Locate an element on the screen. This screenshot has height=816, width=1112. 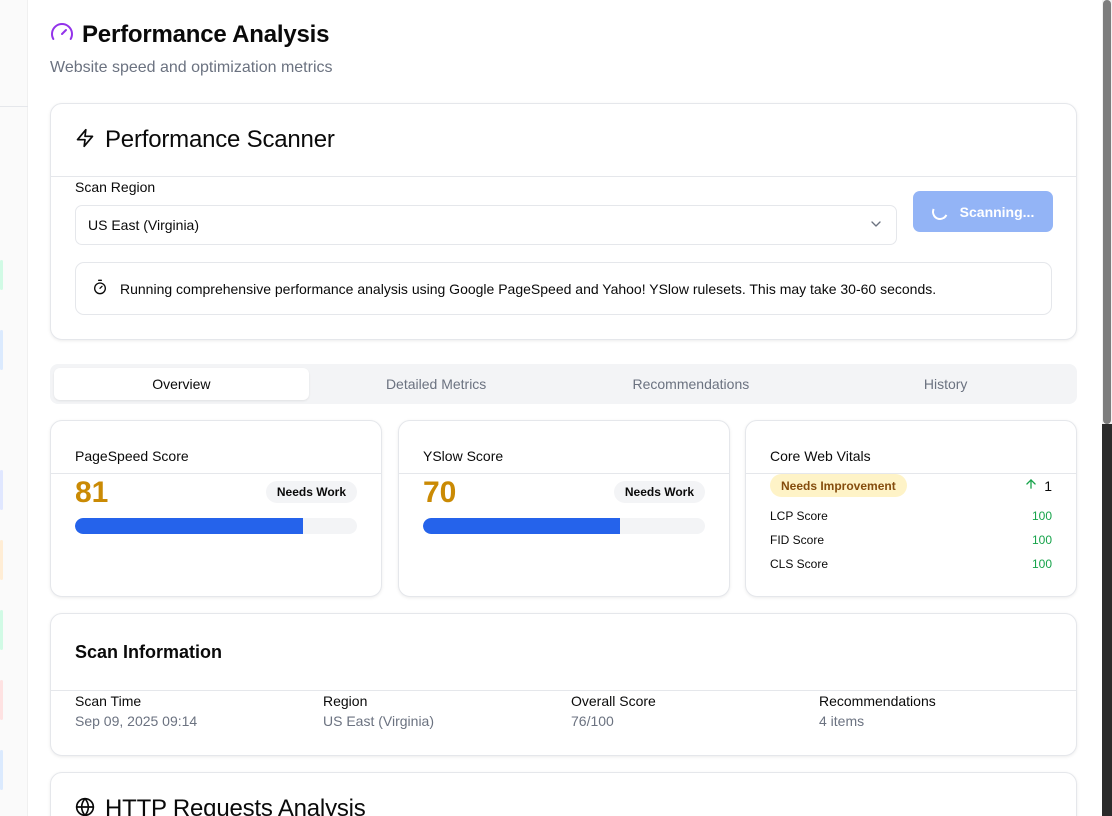
stopwatch-icon is located at coordinates (100, 288).